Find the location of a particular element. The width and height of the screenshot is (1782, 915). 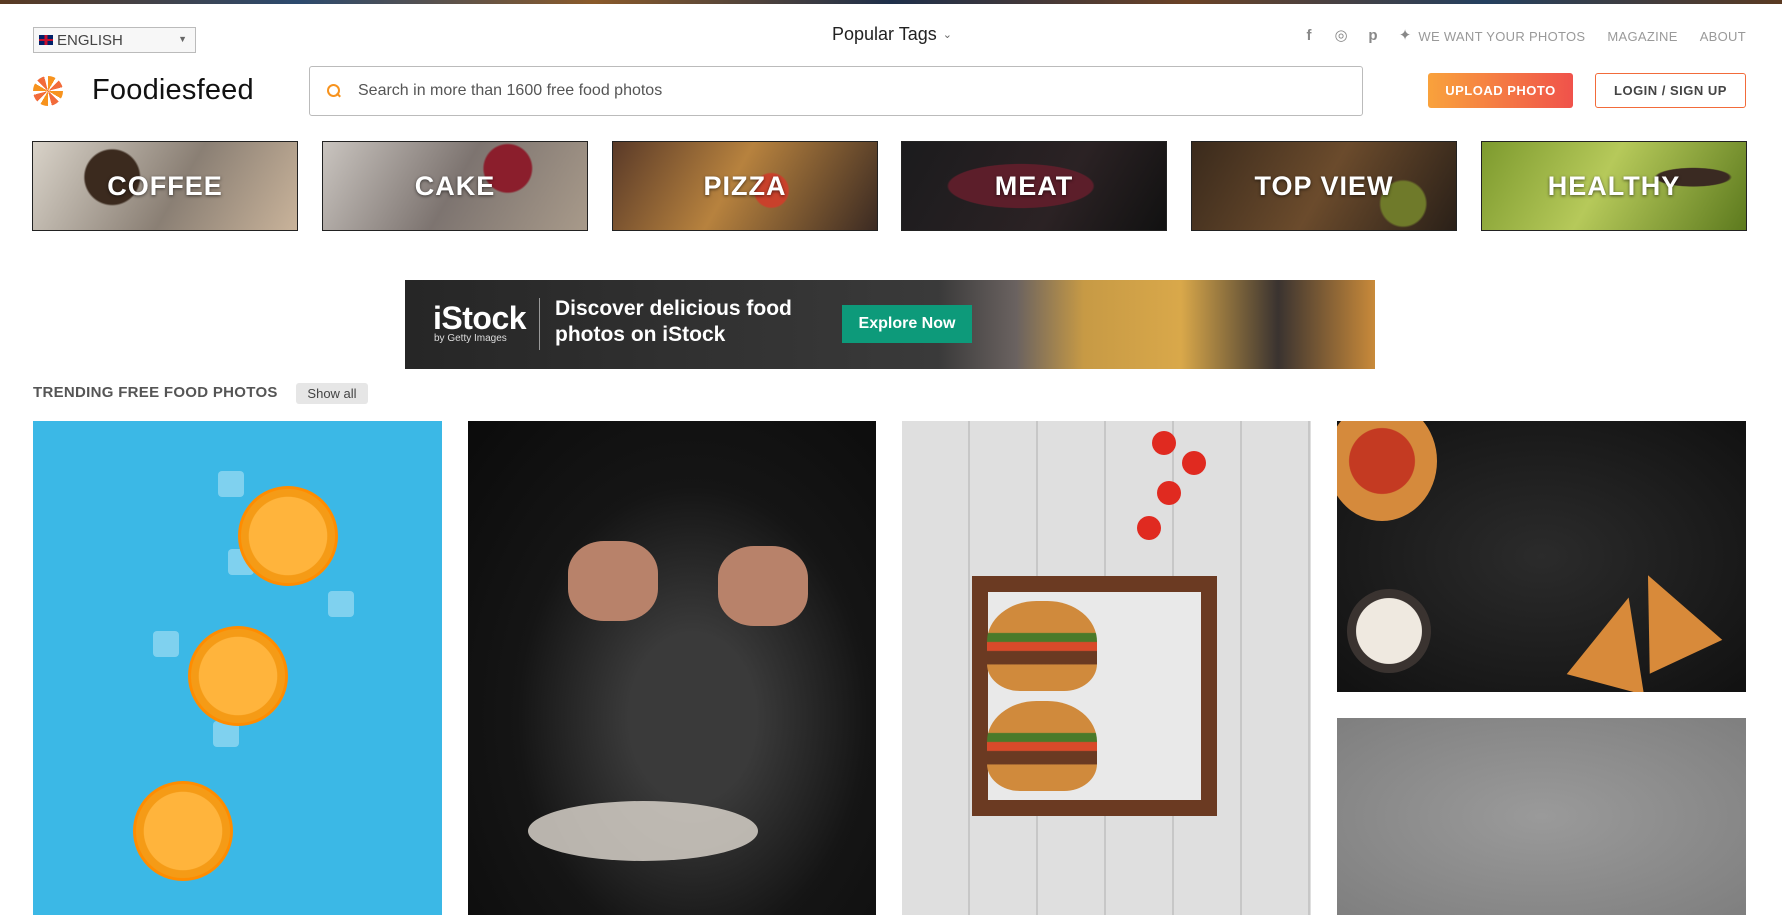

logo-icon is located at coordinates (48, 91).